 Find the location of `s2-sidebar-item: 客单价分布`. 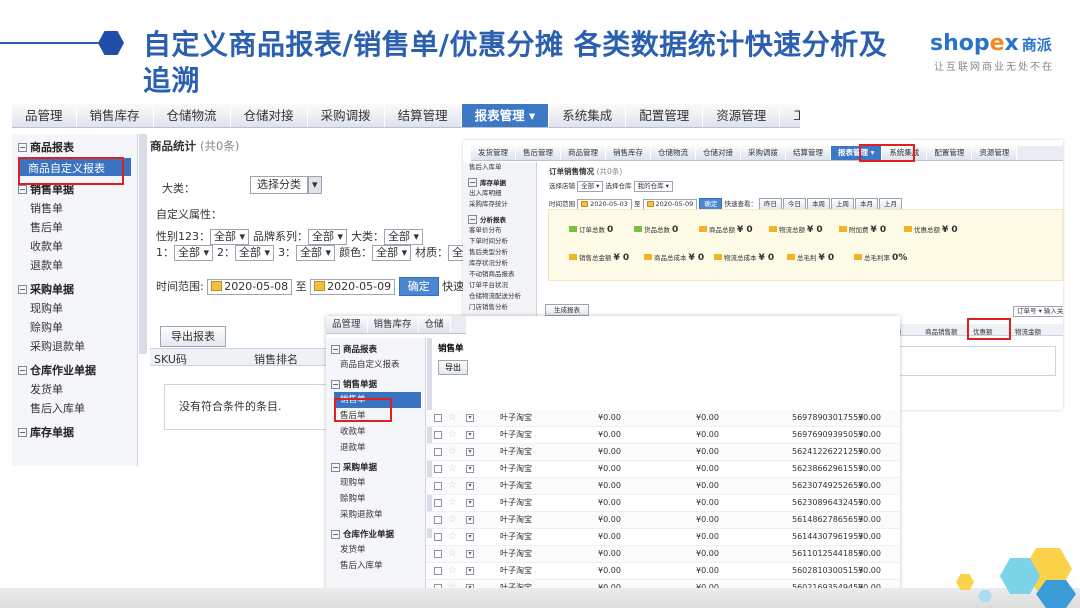

s2-sidebar-item: 客单价分布 is located at coordinates (499, 230).